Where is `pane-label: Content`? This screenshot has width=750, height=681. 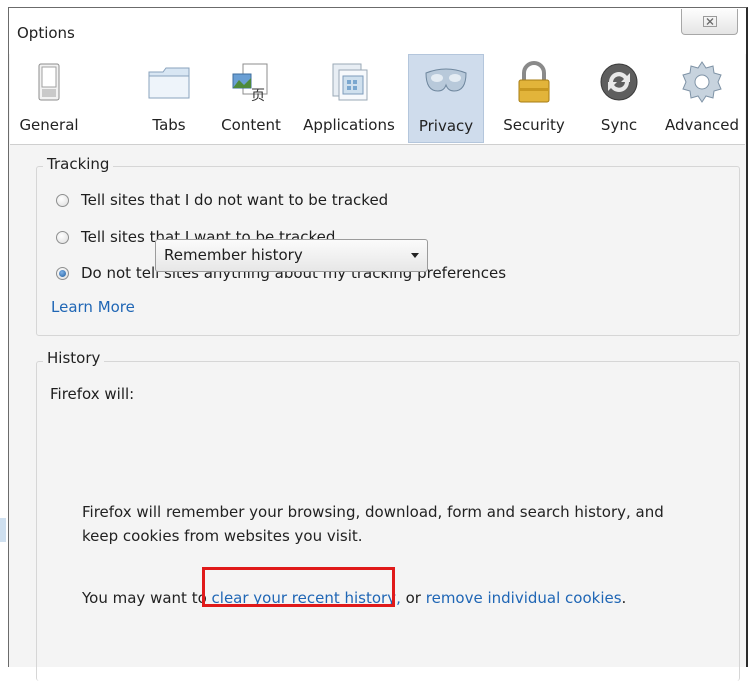 pane-label: Content is located at coordinates (251, 125).